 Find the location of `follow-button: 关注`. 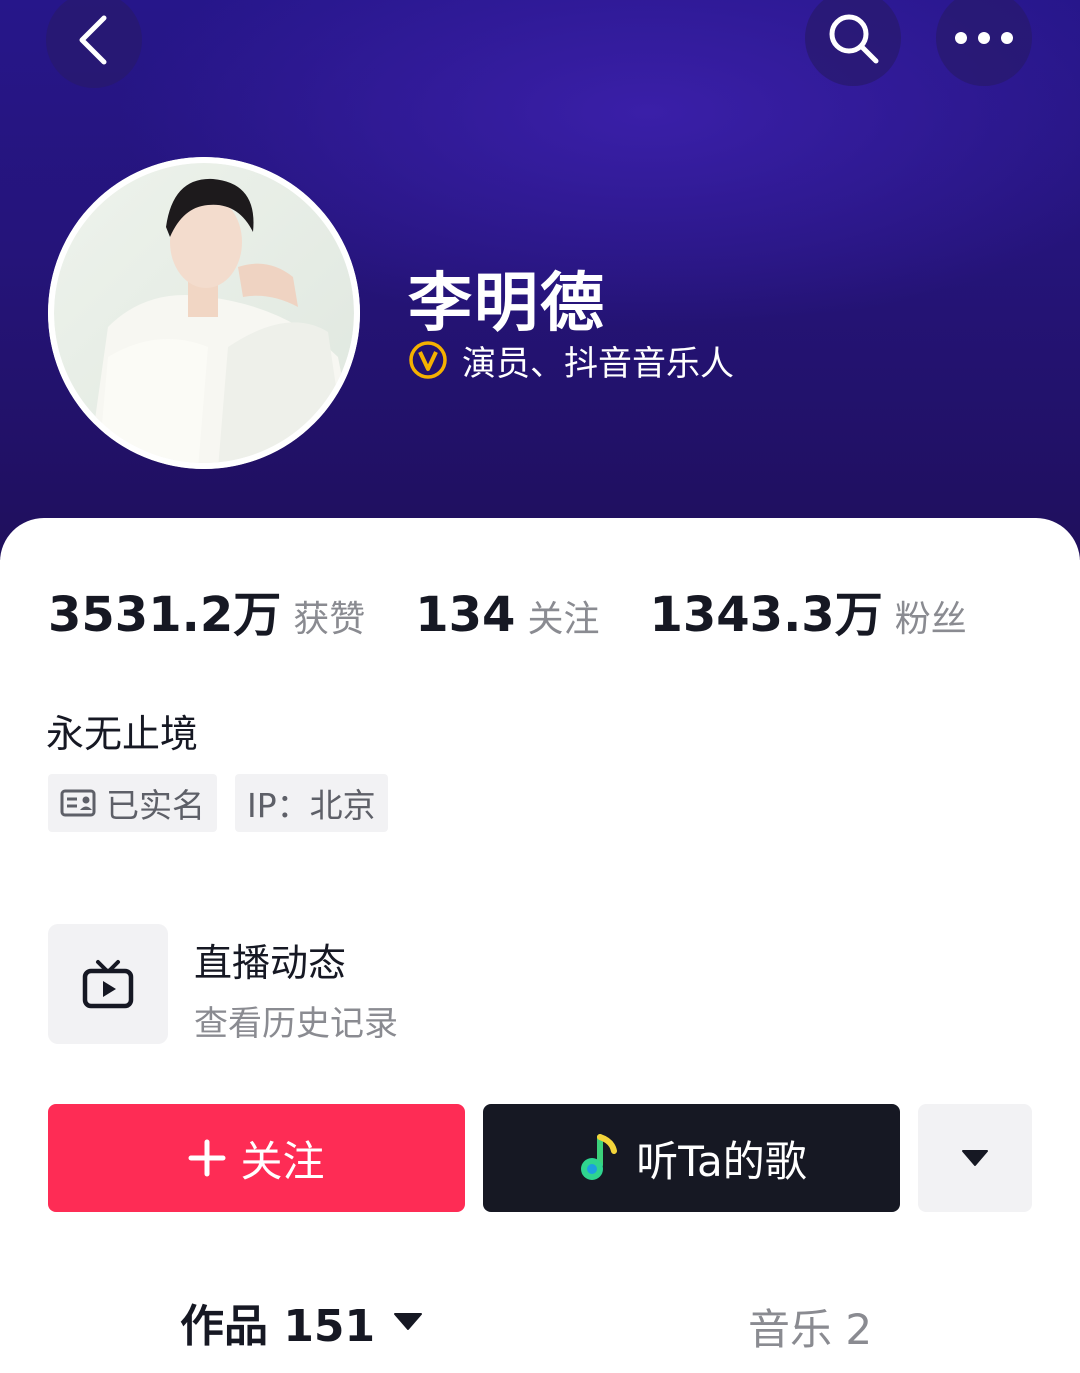

follow-button: 关注 is located at coordinates (256, 1158).